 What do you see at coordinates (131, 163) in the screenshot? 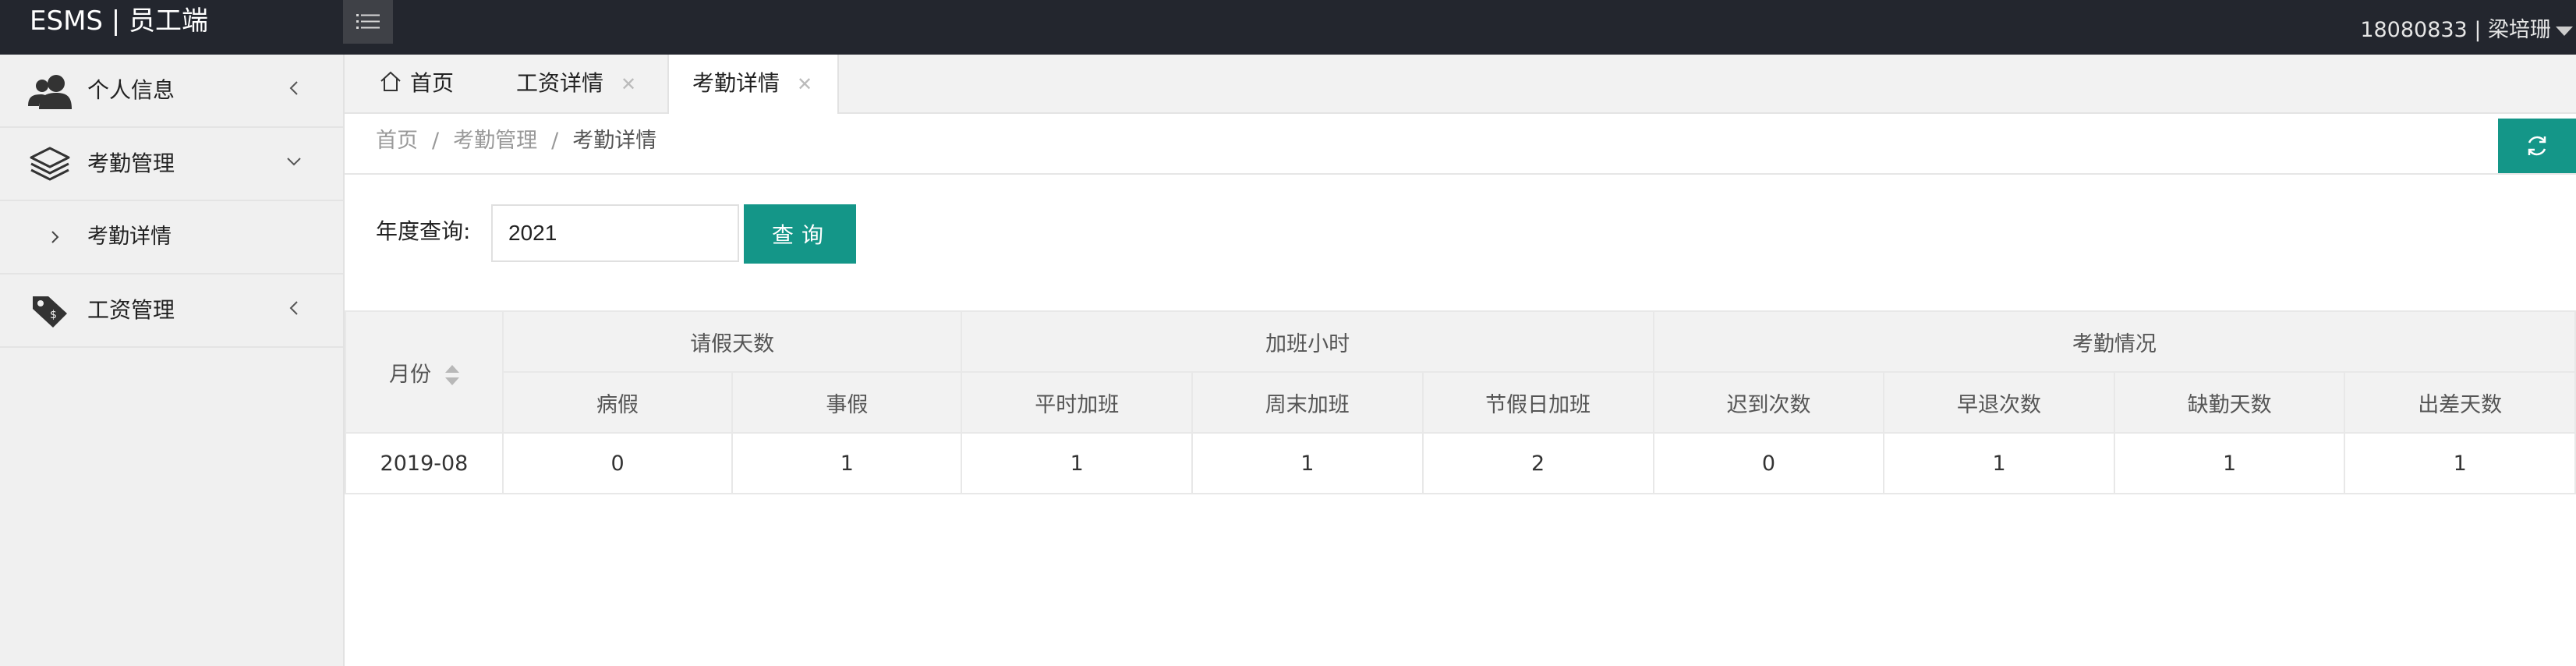
I see `sidebar-item-label: 考勤管理` at bounding box center [131, 163].